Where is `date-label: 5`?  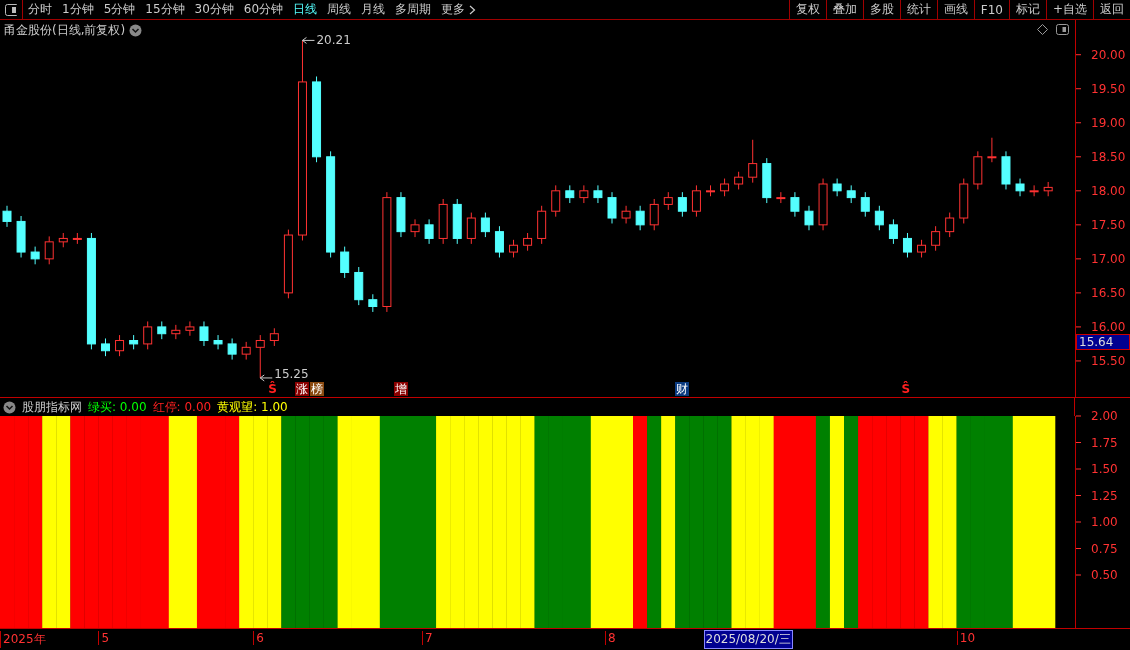 date-label: 5 is located at coordinates (104, 638).